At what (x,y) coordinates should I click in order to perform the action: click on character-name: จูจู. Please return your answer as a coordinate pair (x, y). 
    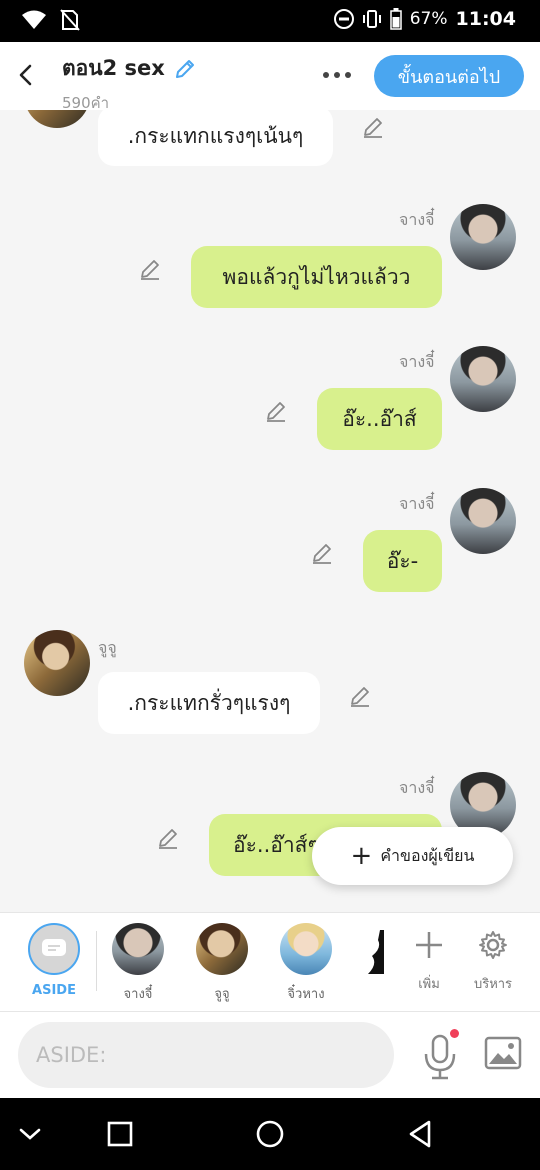
    Looking at the image, I should click on (222, 994).